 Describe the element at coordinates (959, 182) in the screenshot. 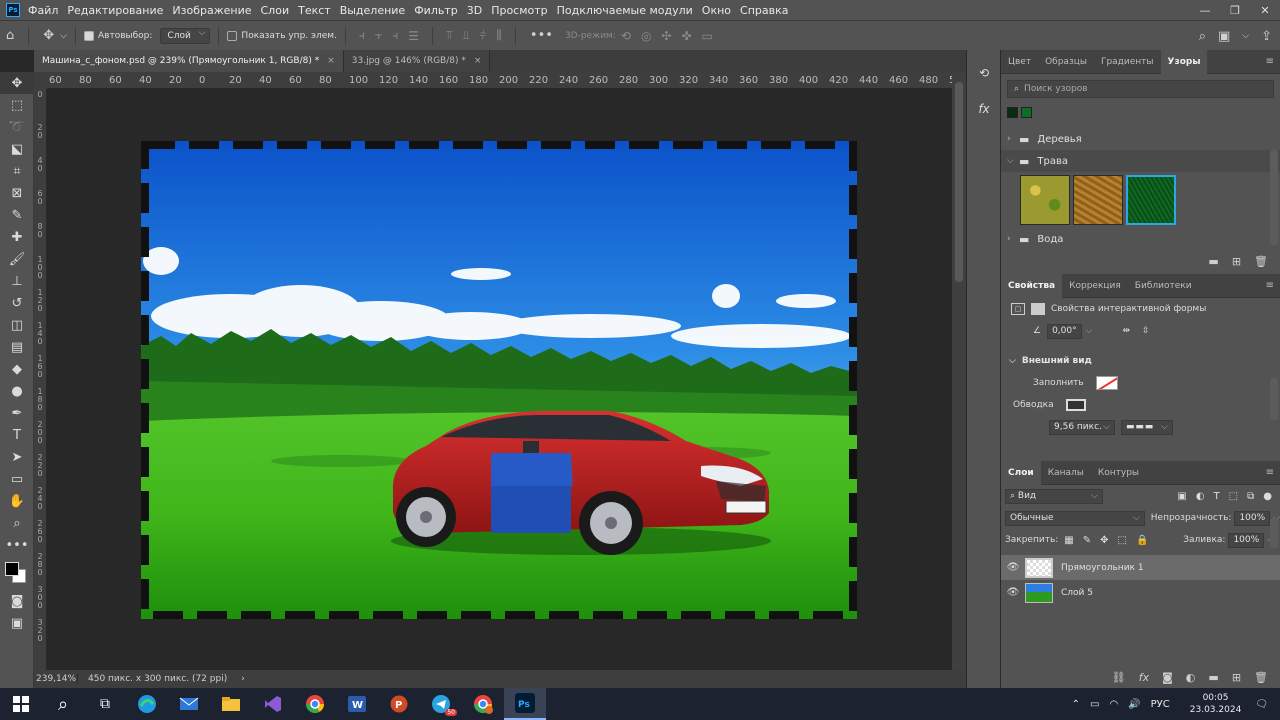

I see `scroll-thumb` at that location.